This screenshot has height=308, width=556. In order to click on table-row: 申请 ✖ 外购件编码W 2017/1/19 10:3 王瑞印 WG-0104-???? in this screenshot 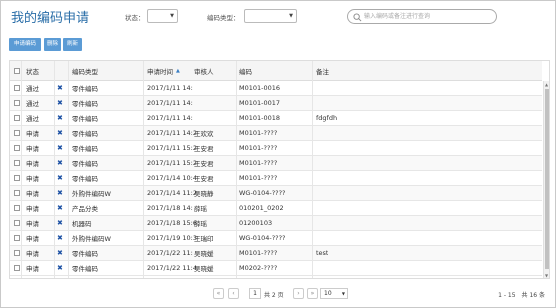, I will do `click(276, 238)`.